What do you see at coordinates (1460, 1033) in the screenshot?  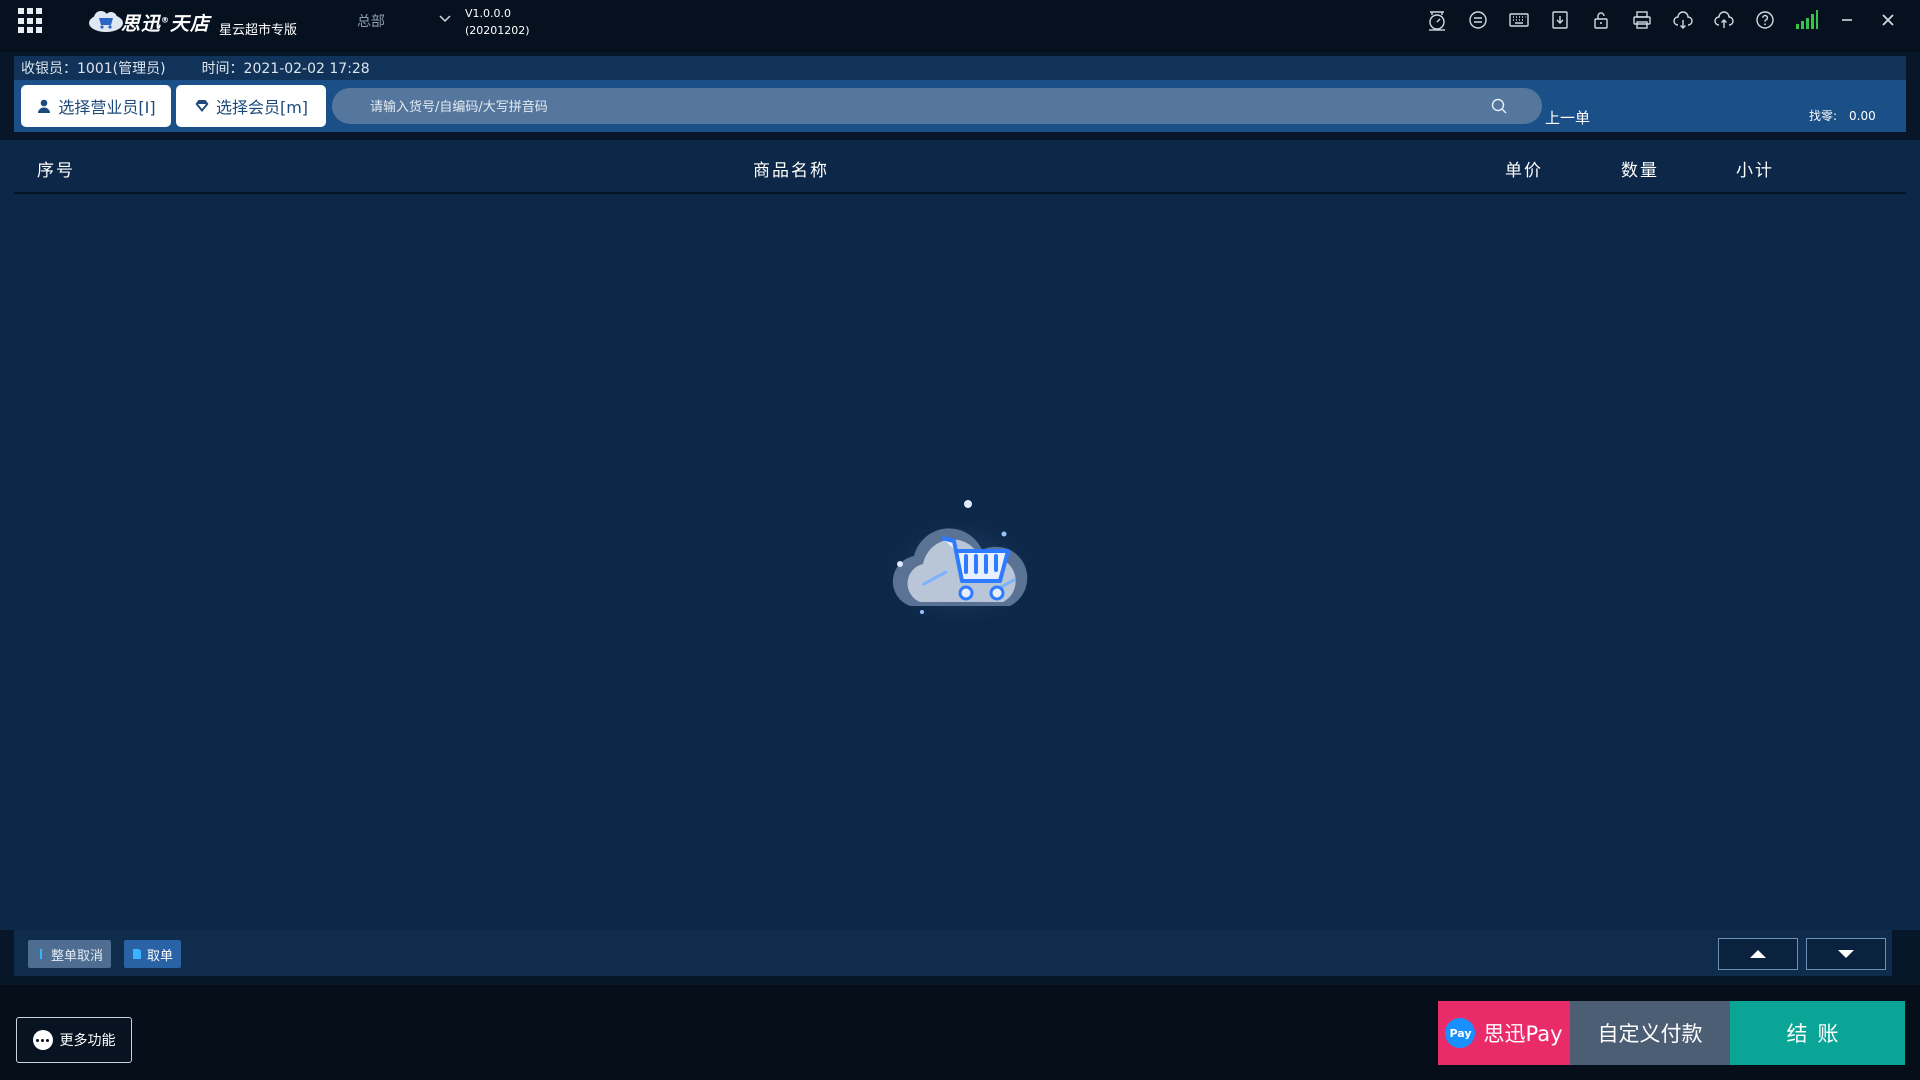 I see `pay-badge-icon: Pay` at bounding box center [1460, 1033].